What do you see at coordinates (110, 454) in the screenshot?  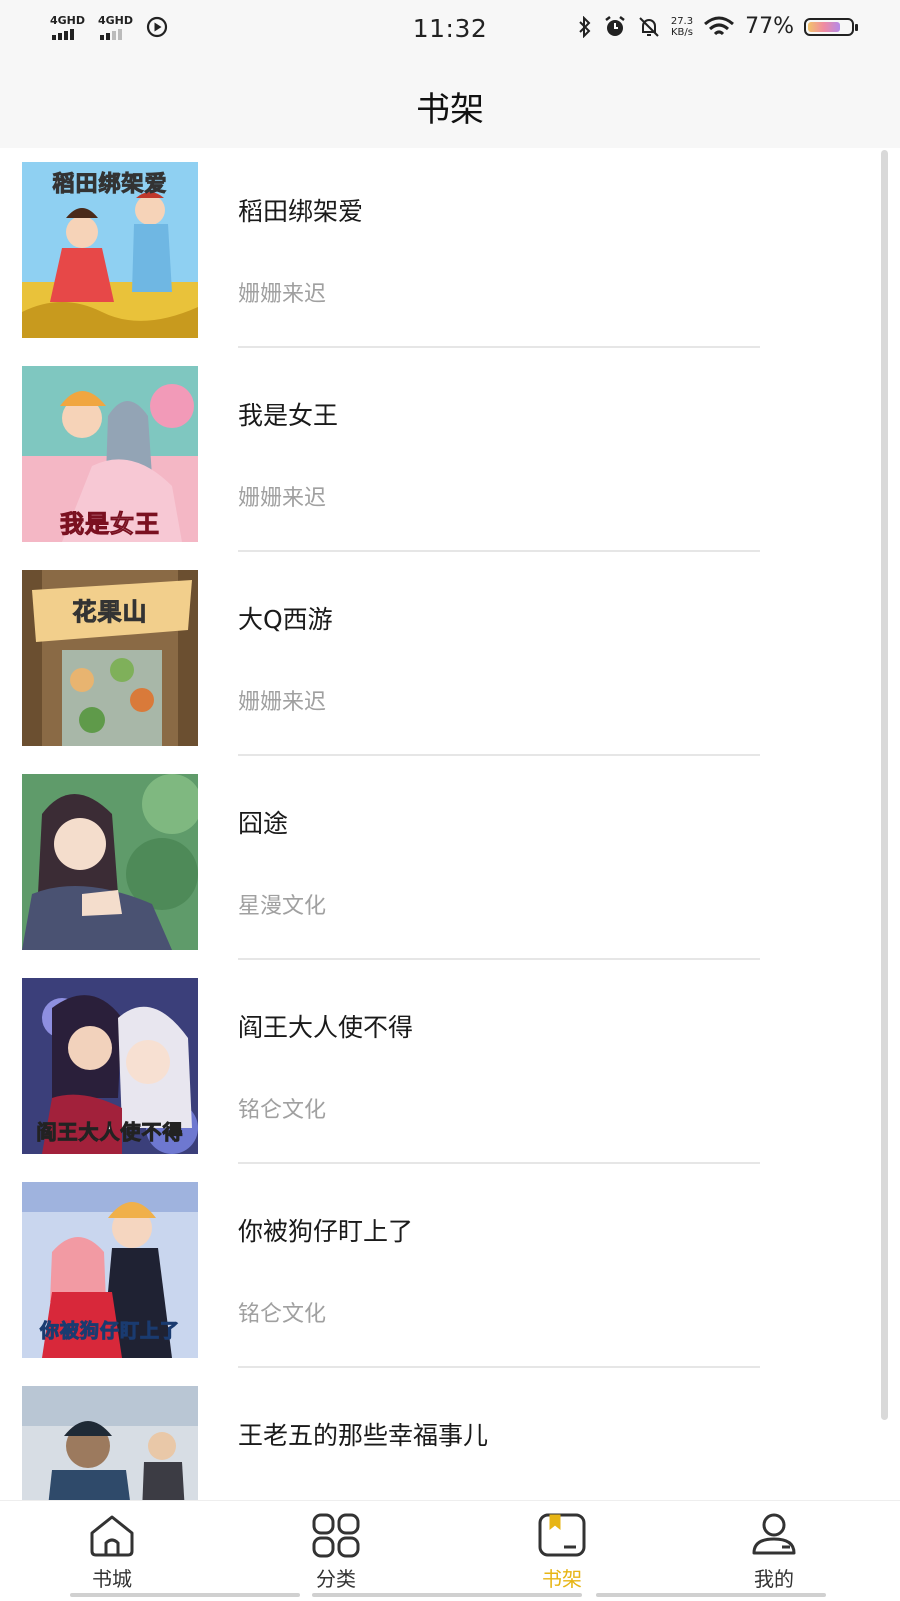 I see `book-cover: 我是女王` at bounding box center [110, 454].